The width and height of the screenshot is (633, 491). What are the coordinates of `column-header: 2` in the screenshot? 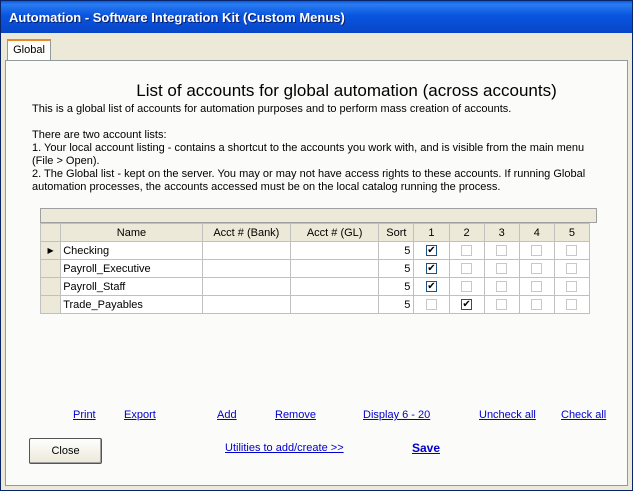 It's located at (466, 232).